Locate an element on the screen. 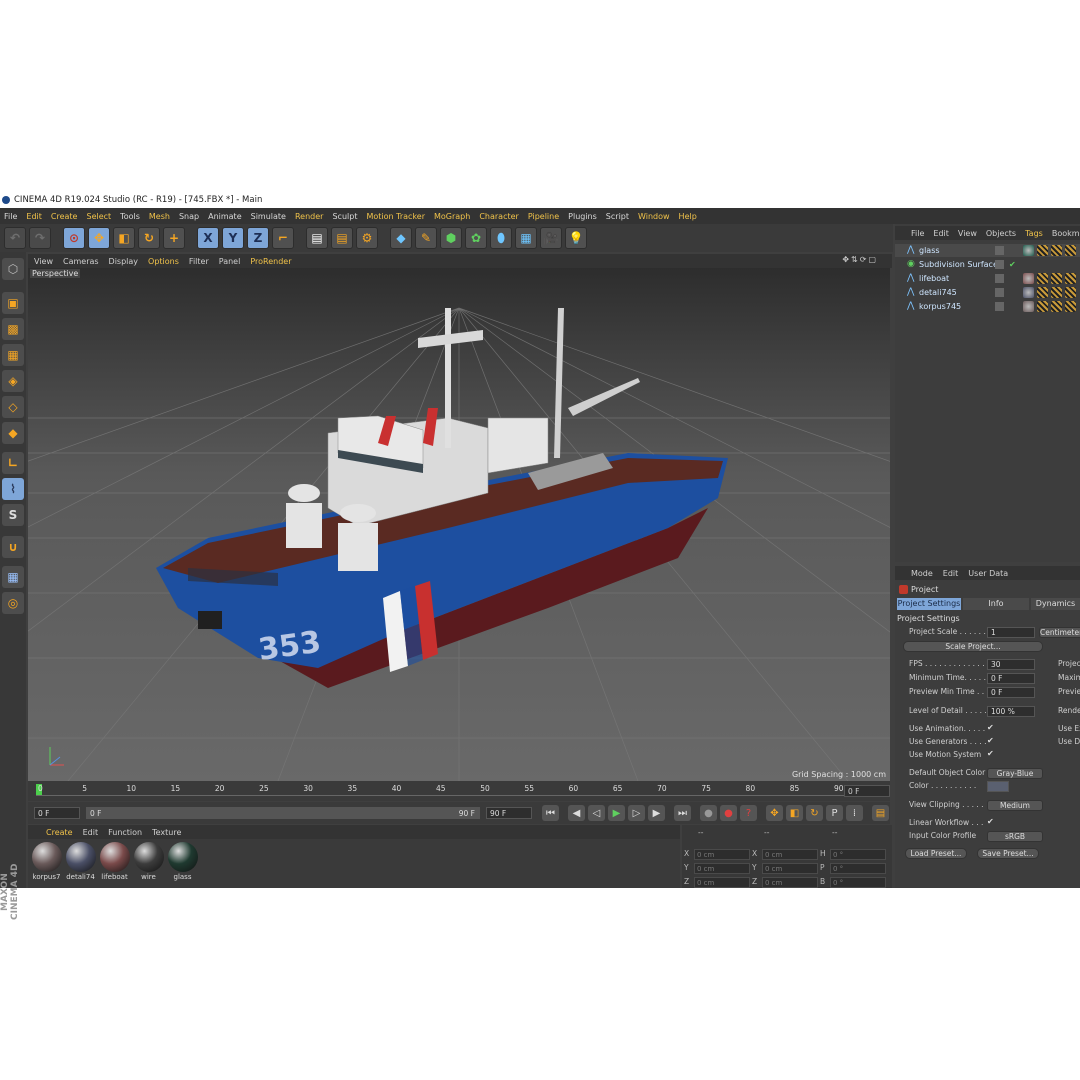 This screenshot has width=1080, height=1080. deformer-icon: ⬮ is located at coordinates (501, 238).